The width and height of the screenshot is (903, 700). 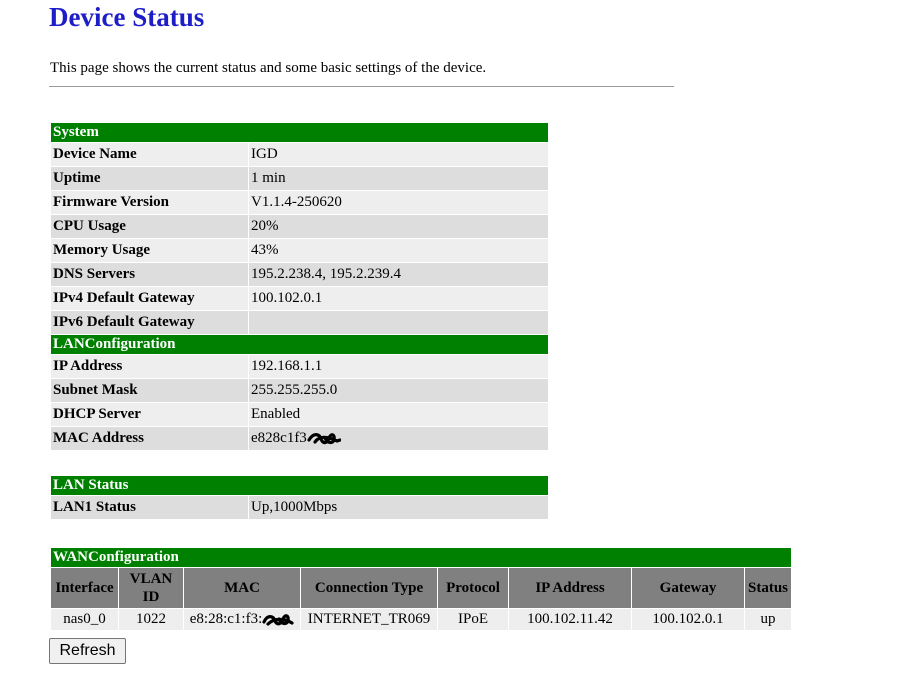 What do you see at coordinates (84, 619) in the screenshot?
I see `wan-interface: nas0_0` at bounding box center [84, 619].